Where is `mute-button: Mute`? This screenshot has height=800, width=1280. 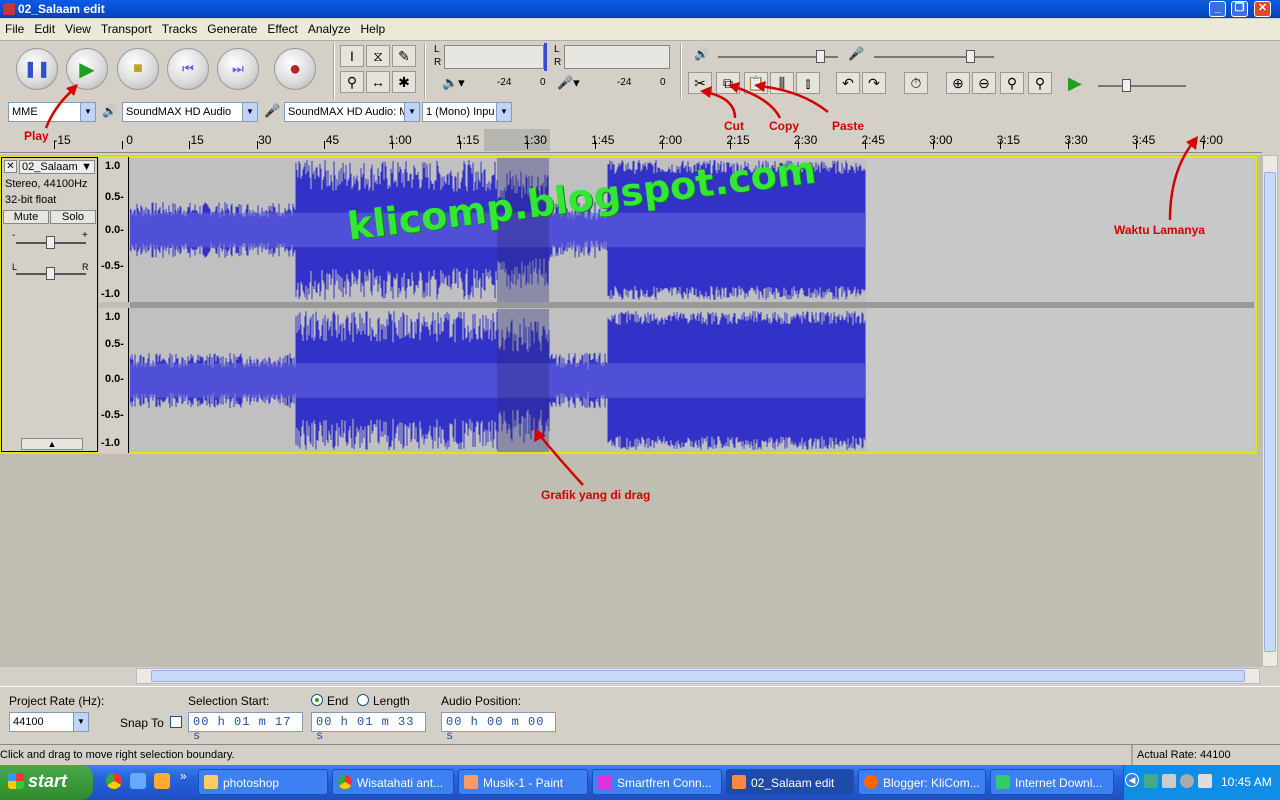
mute-button: Mute is located at coordinates (26, 217).